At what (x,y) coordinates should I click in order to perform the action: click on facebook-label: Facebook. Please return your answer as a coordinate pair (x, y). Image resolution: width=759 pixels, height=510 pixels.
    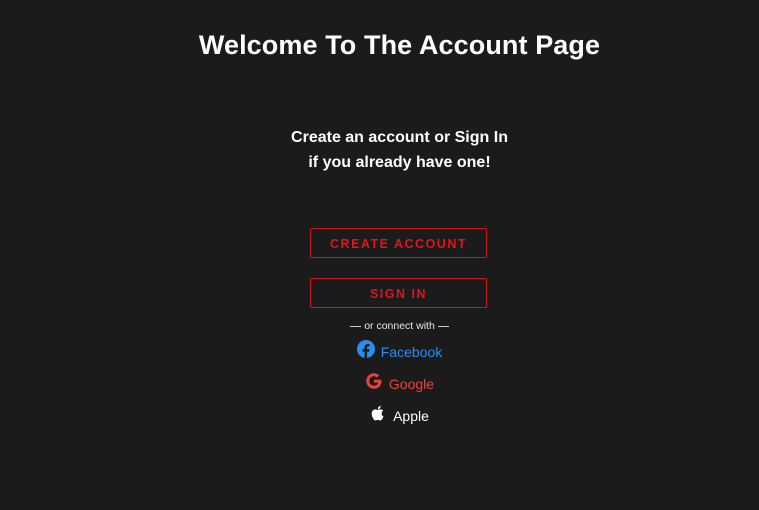
    Looking at the image, I should click on (411, 352).